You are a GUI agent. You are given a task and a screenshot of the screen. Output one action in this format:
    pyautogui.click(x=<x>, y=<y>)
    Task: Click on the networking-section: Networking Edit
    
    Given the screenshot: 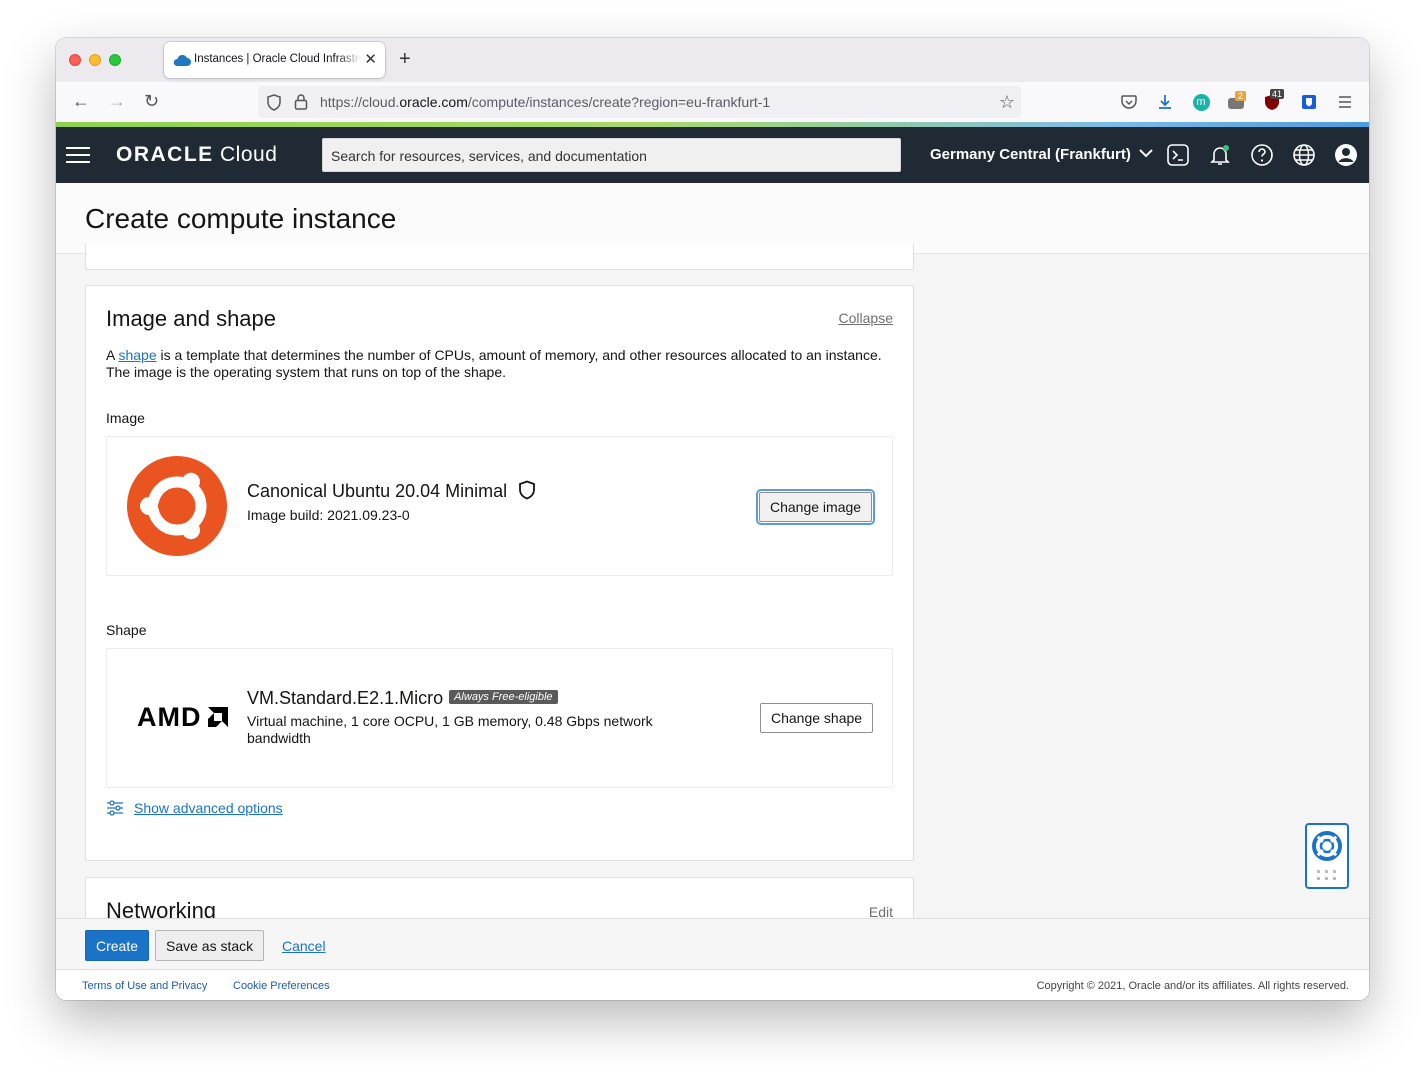 What is the action you would take?
    pyautogui.click(x=499, y=897)
    